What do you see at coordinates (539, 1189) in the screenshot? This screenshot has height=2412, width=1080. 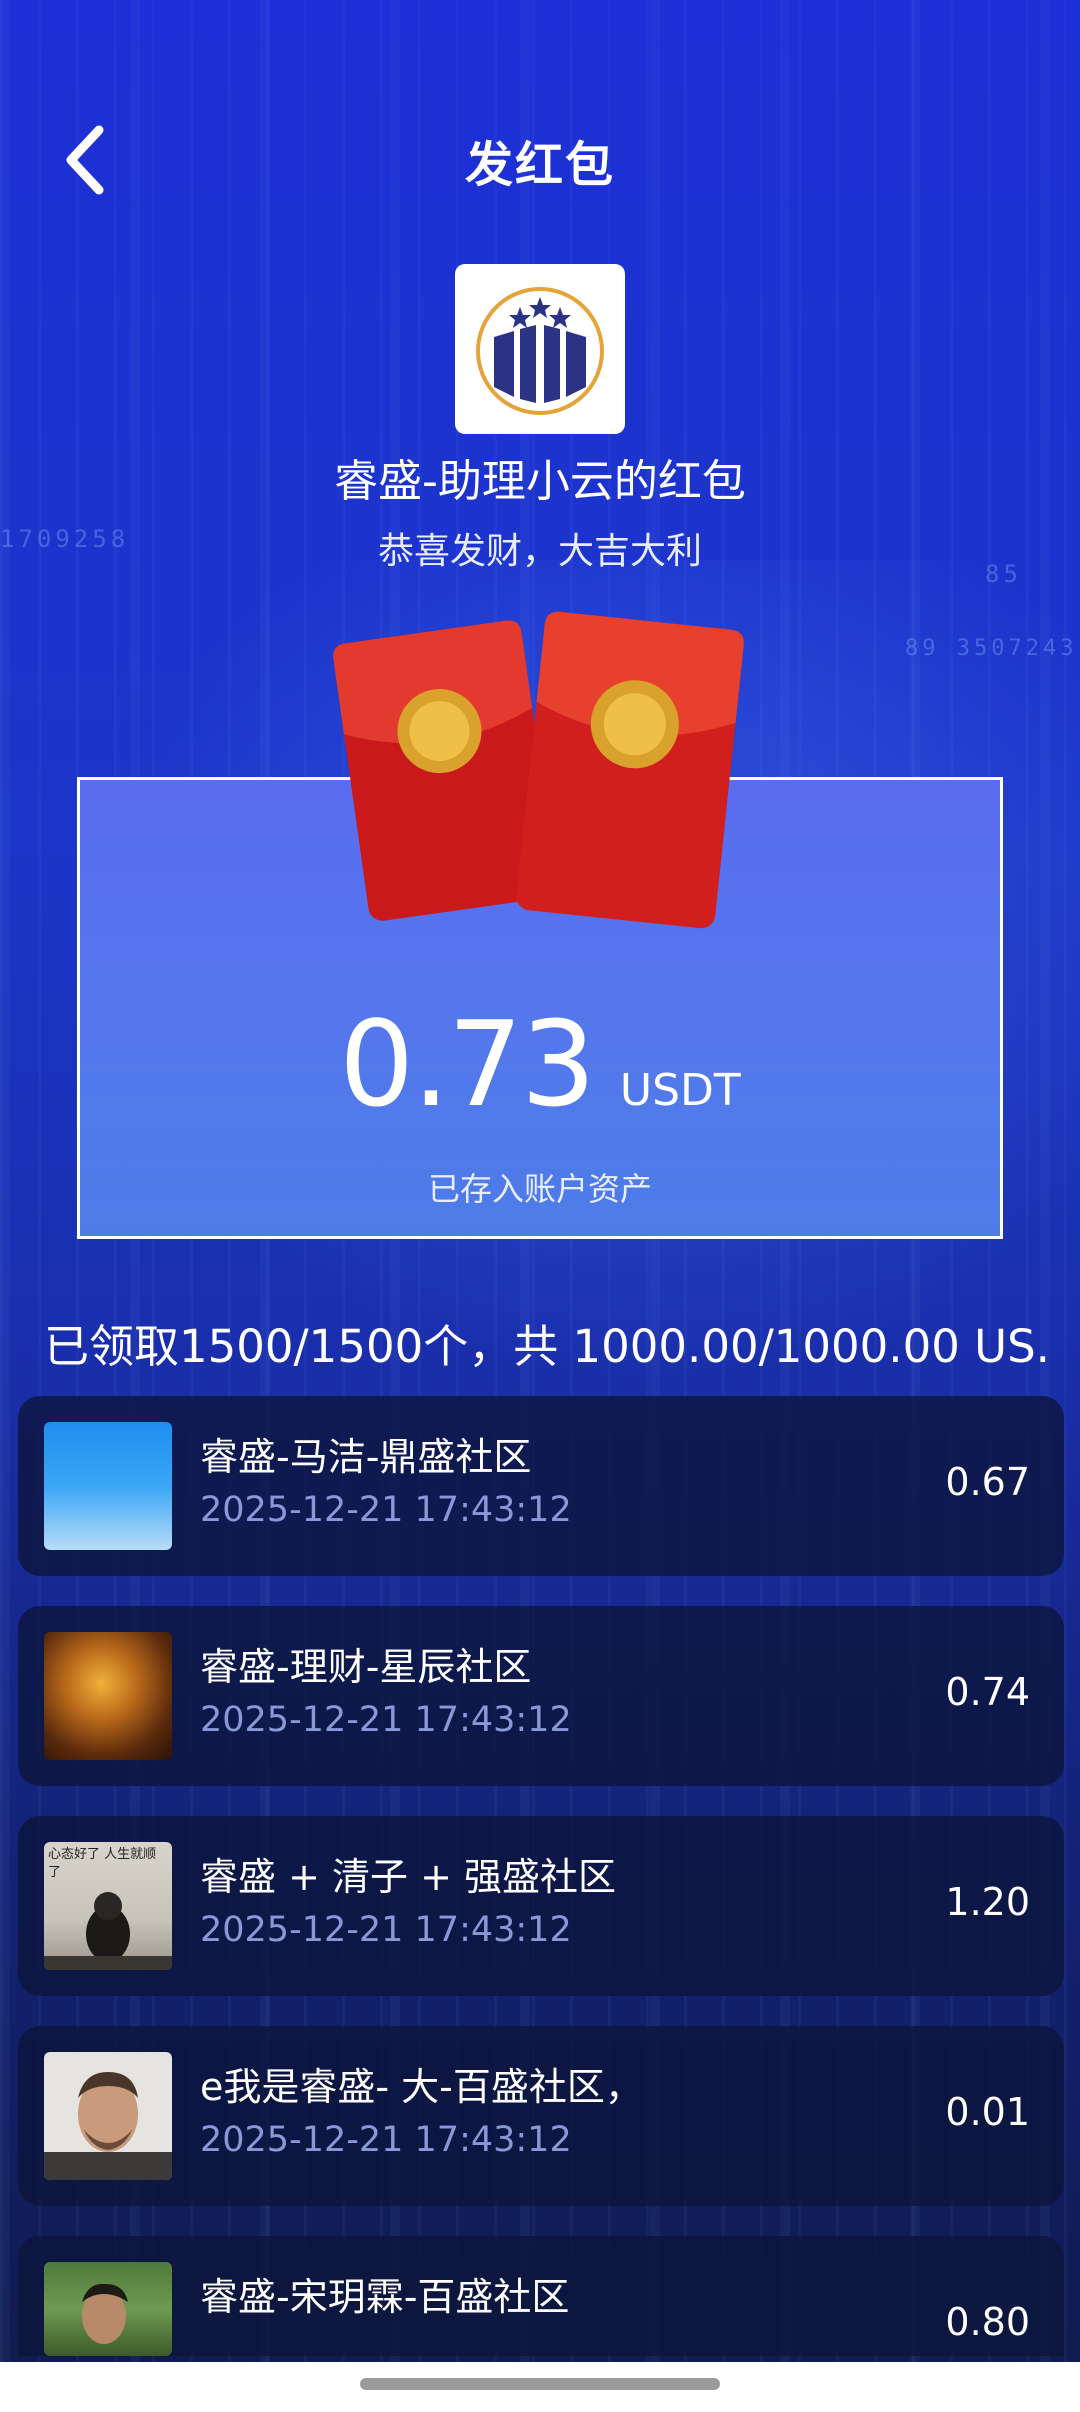 I see `deposit-status: 已存入账户资产` at bounding box center [539, 1189].